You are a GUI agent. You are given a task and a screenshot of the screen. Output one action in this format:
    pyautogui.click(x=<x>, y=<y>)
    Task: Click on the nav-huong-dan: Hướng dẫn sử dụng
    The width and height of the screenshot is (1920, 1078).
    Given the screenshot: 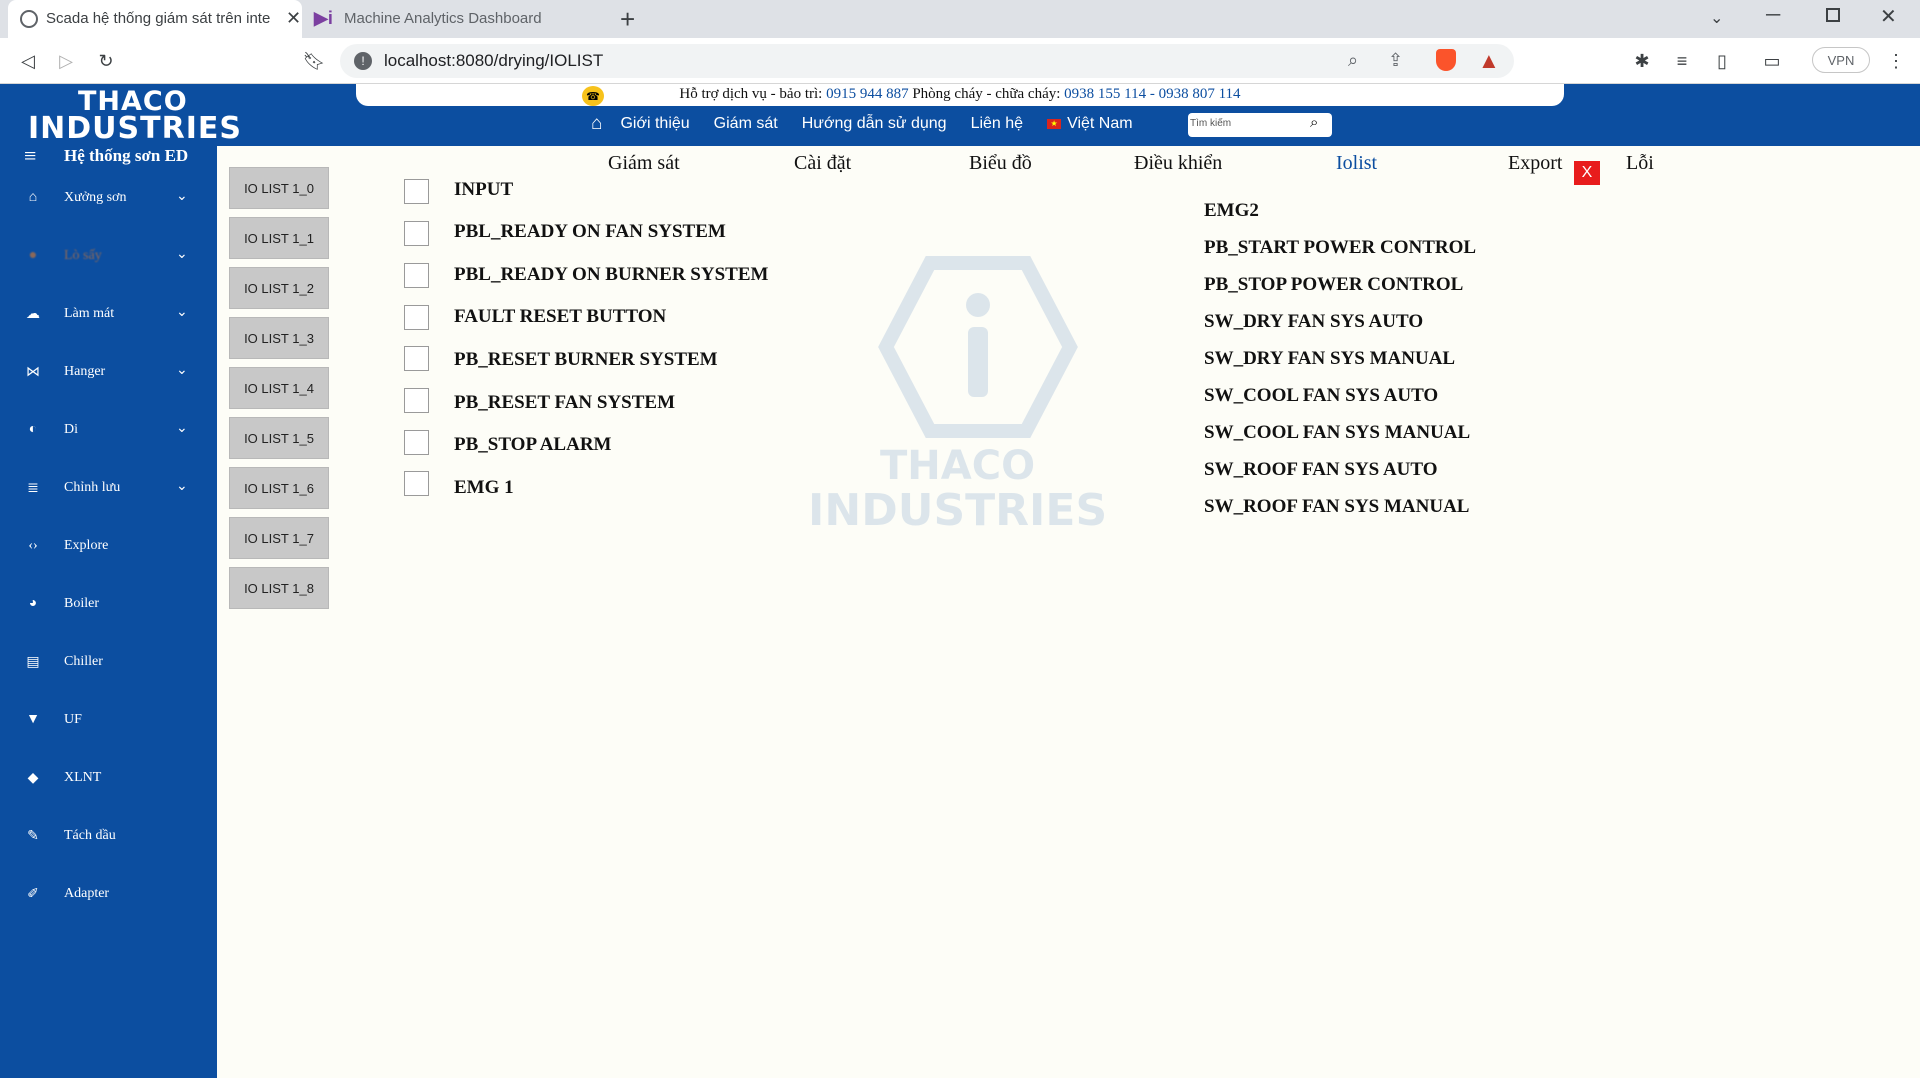 What is the action you would take?
    pyautogui.click(x=874, y=124)
    